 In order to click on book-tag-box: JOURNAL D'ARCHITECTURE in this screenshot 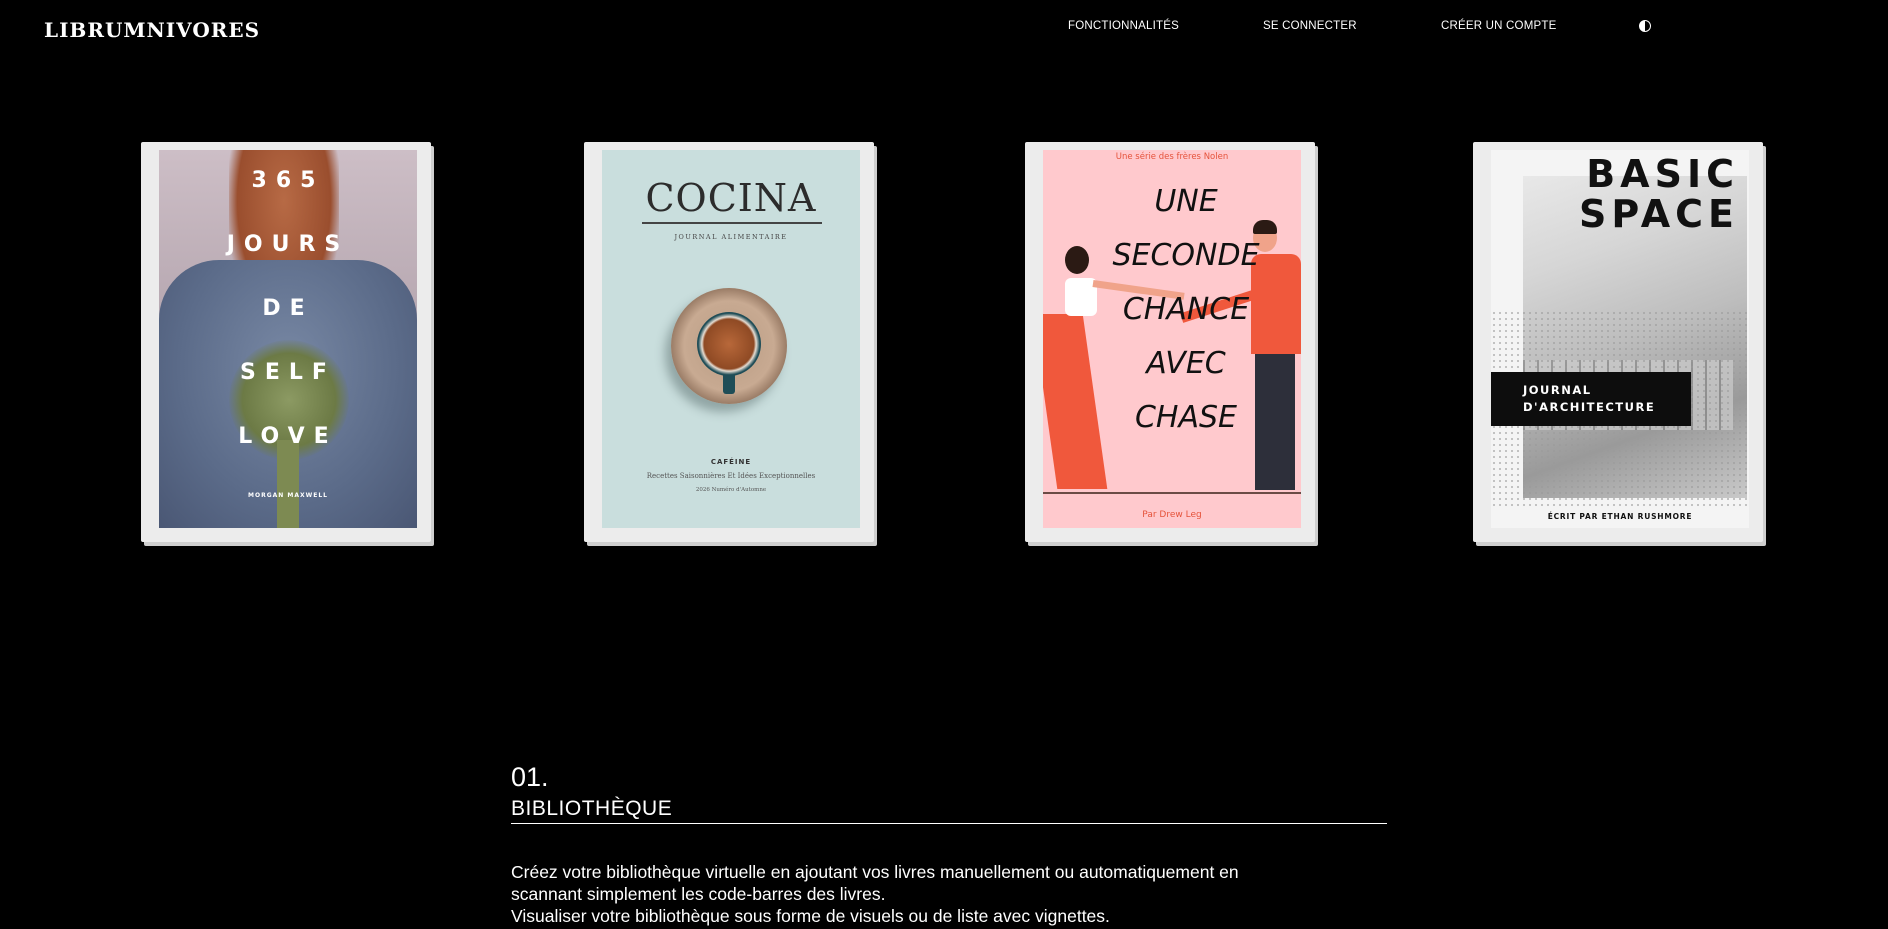, I will do `click(1591, 399)`.